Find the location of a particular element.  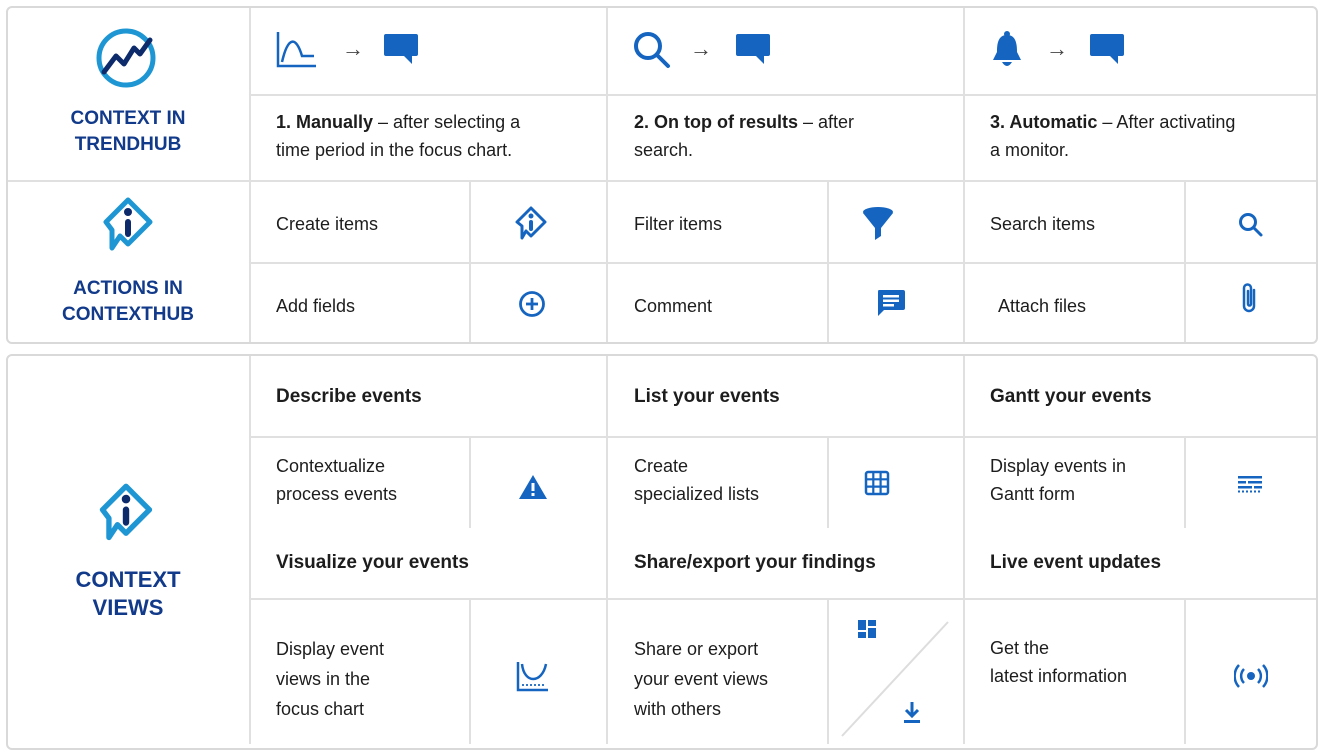

text-line: Get the is located at coordinates (1020, 648).